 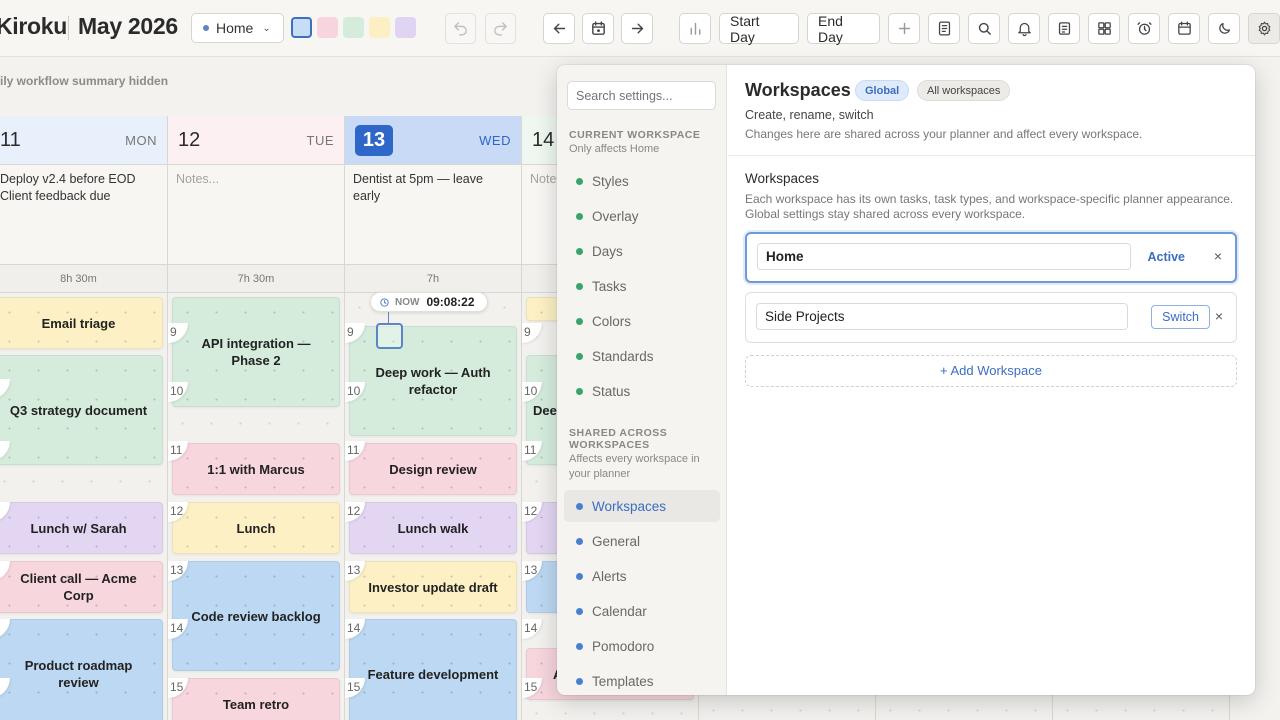 I want to click on stats-button, so click(x=695, y=28).